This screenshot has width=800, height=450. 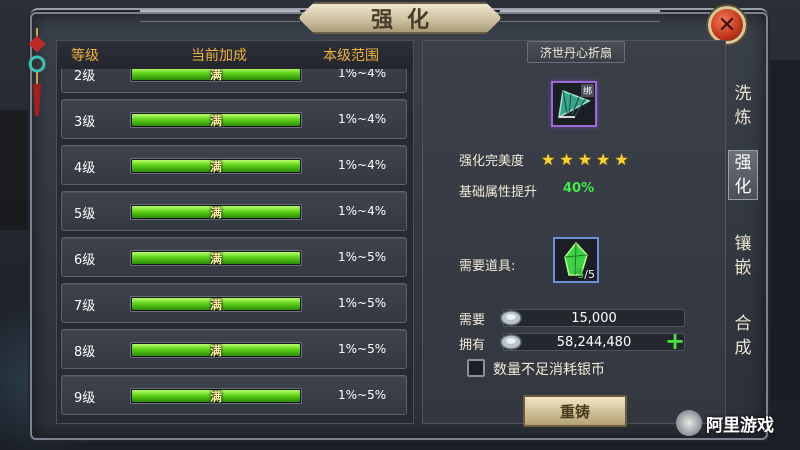 I want to click on side-tab: 镶嵌, so click(x=743, y=256).